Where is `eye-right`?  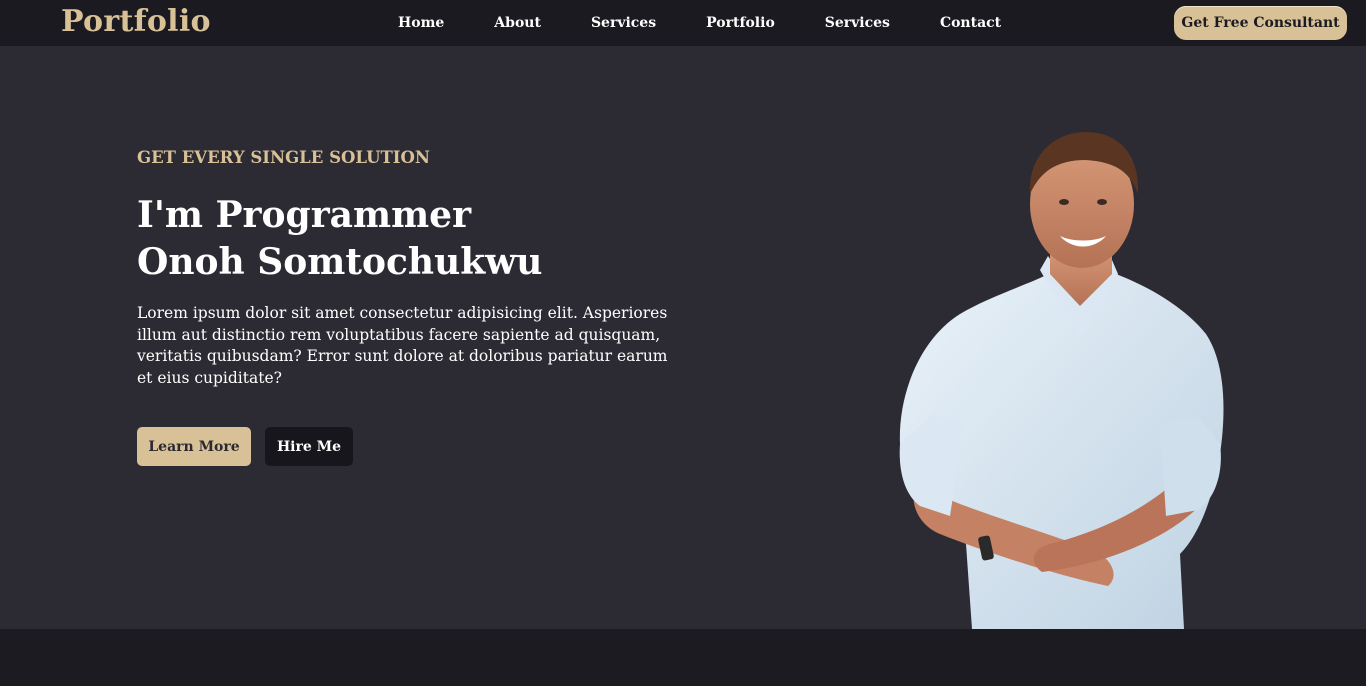
eye-right is located at coordinates (1102, 202).